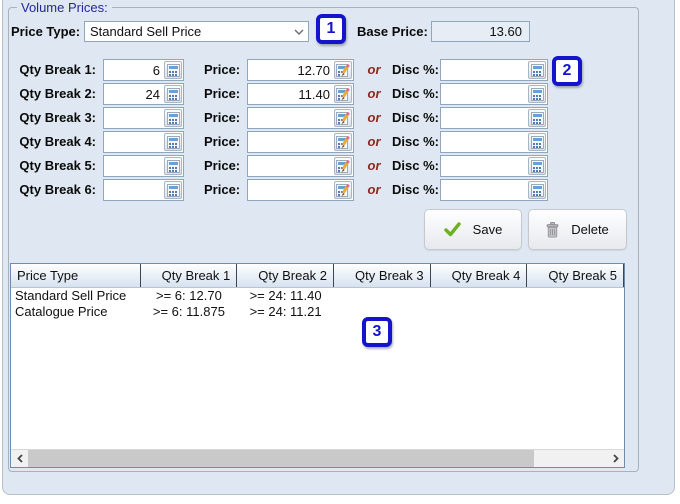 The image size is (680, 504). I want to click on disc-6-field, so click(494, 190).